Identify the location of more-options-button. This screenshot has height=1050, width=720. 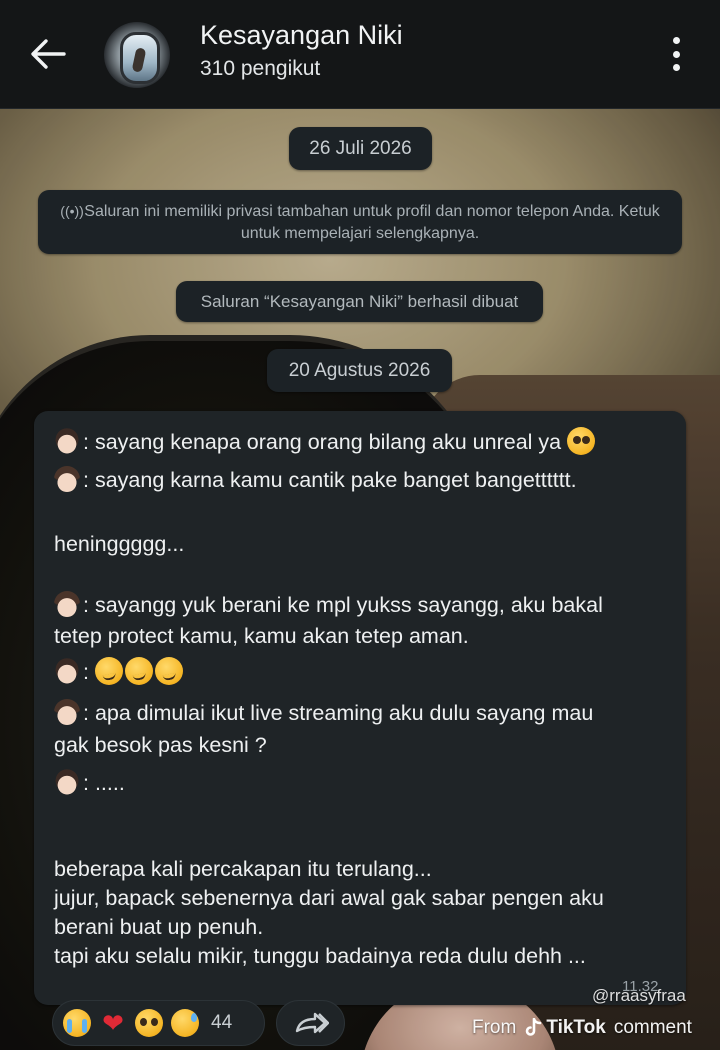
(676, 54).